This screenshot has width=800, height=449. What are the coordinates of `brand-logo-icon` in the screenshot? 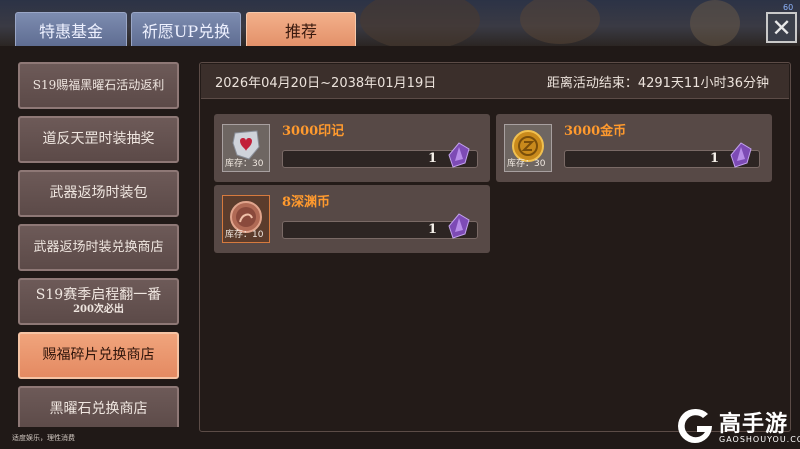 It's located at (695, 425).